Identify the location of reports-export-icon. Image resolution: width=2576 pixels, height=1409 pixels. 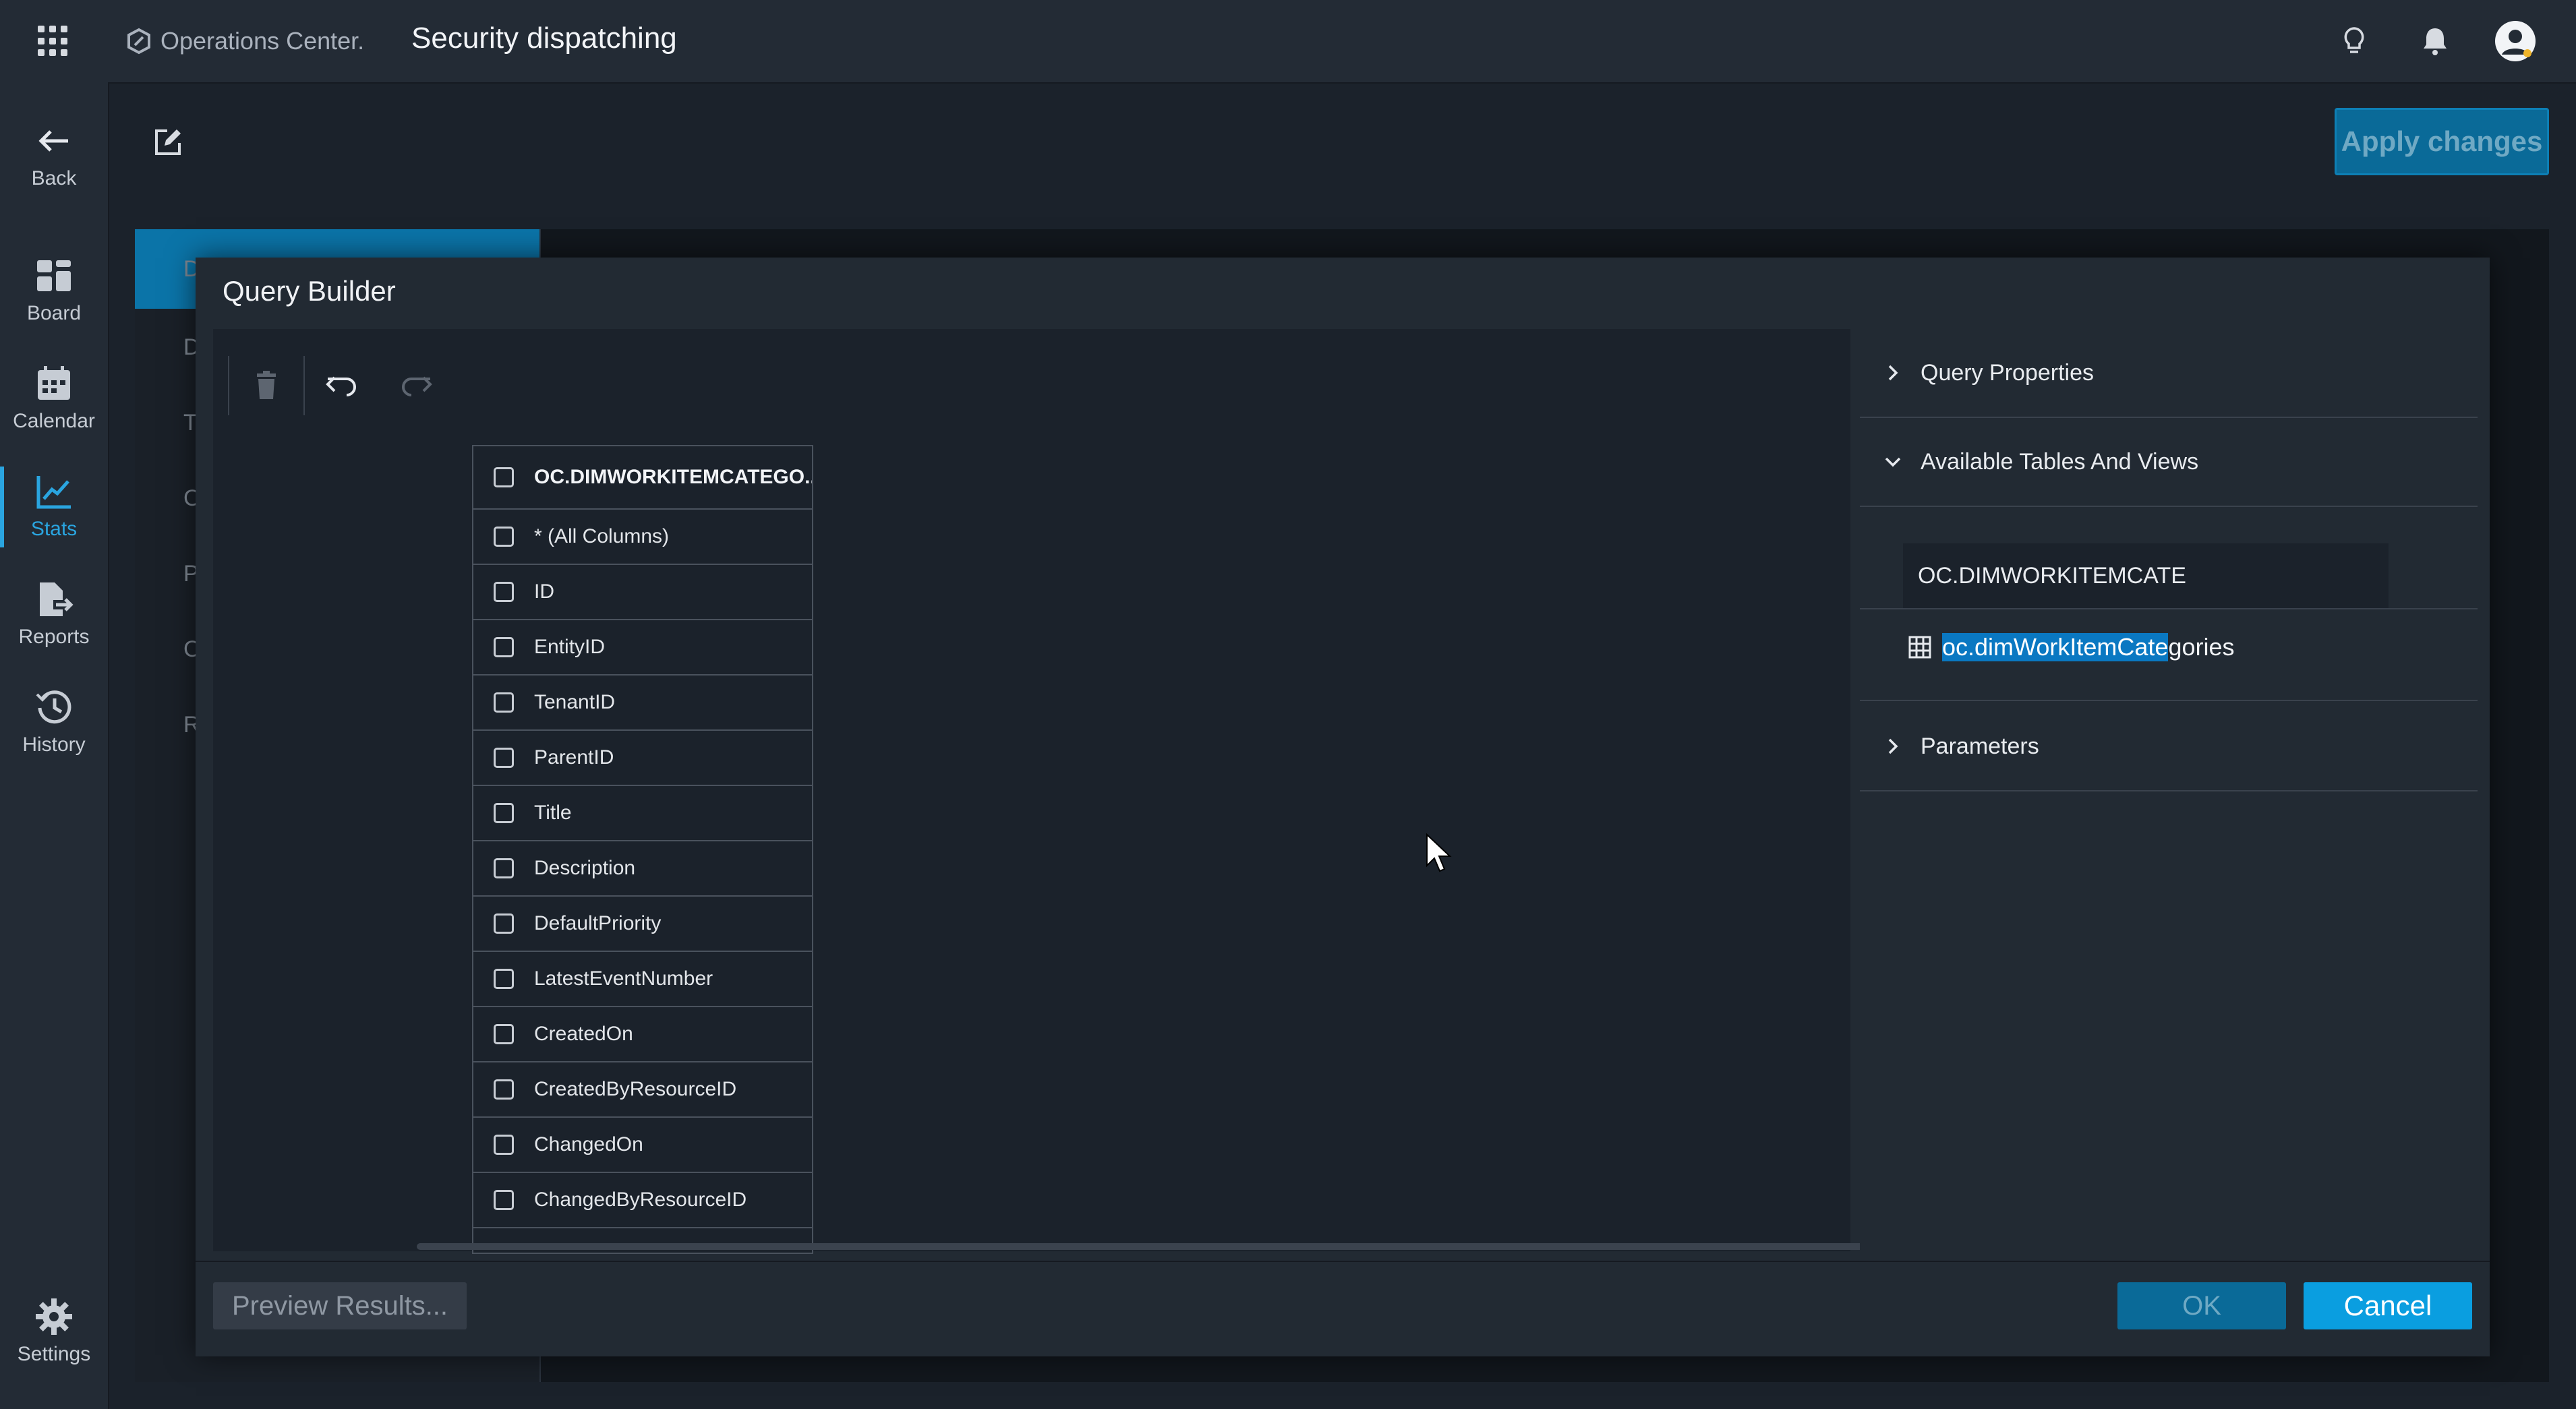
(57, 599).